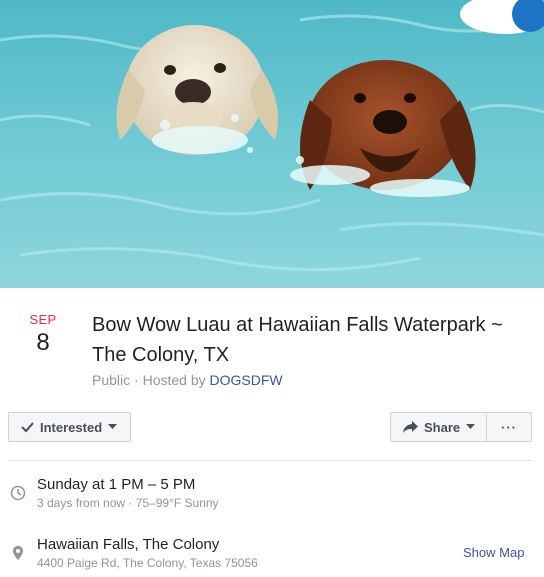  I want to click on event-privacy-label: Public, so click(111, 380).